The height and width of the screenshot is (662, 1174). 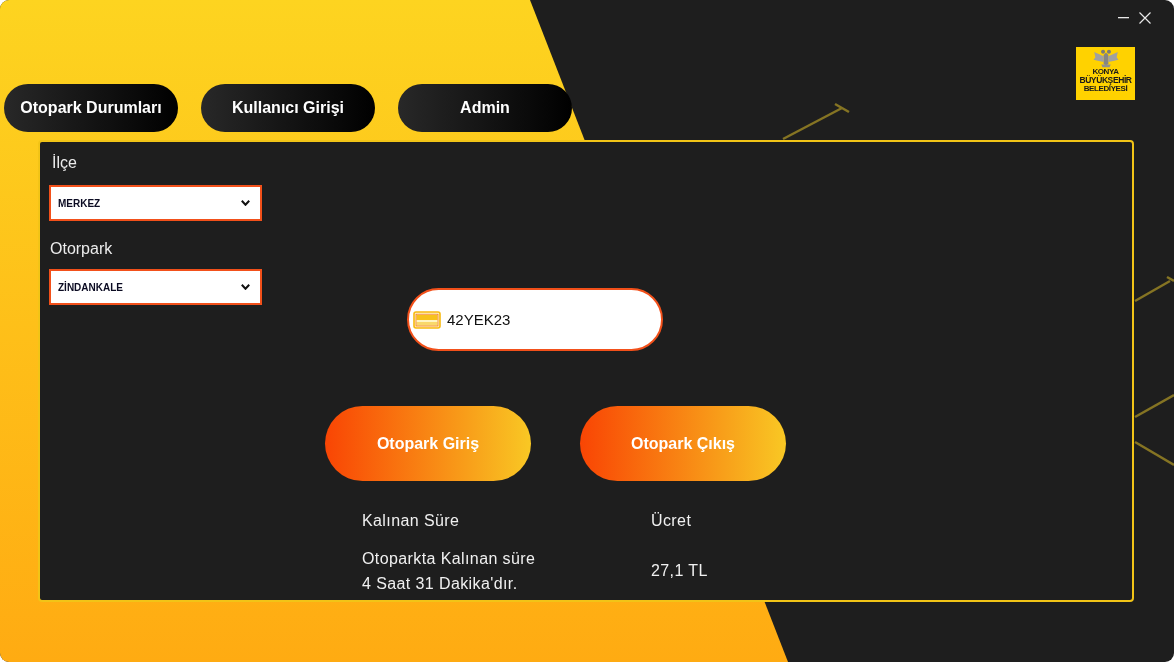 What do you see at coordinates (1105, 88) in the screenshot?
I see `logo-text: BELEDİYESİ` at bounding box center [1105, 88].